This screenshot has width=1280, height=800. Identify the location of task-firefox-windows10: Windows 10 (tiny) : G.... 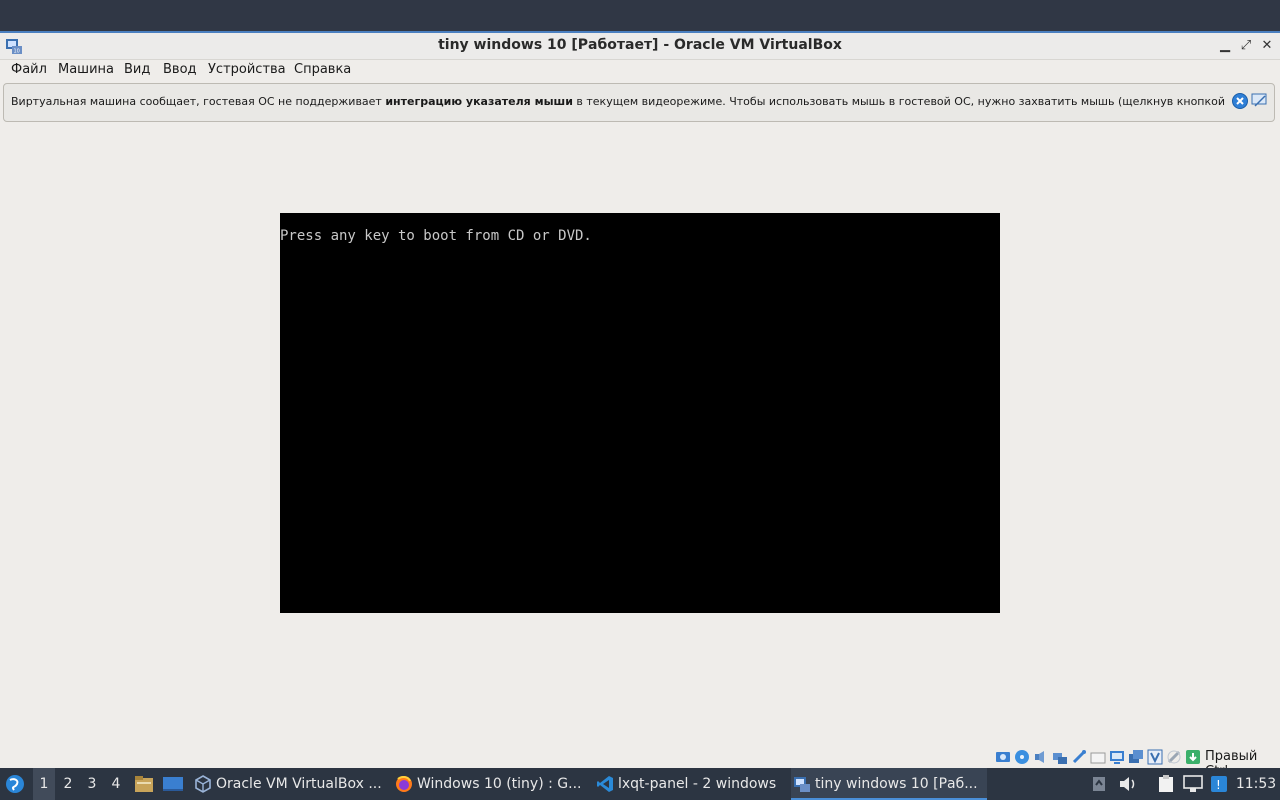
(489, 784).